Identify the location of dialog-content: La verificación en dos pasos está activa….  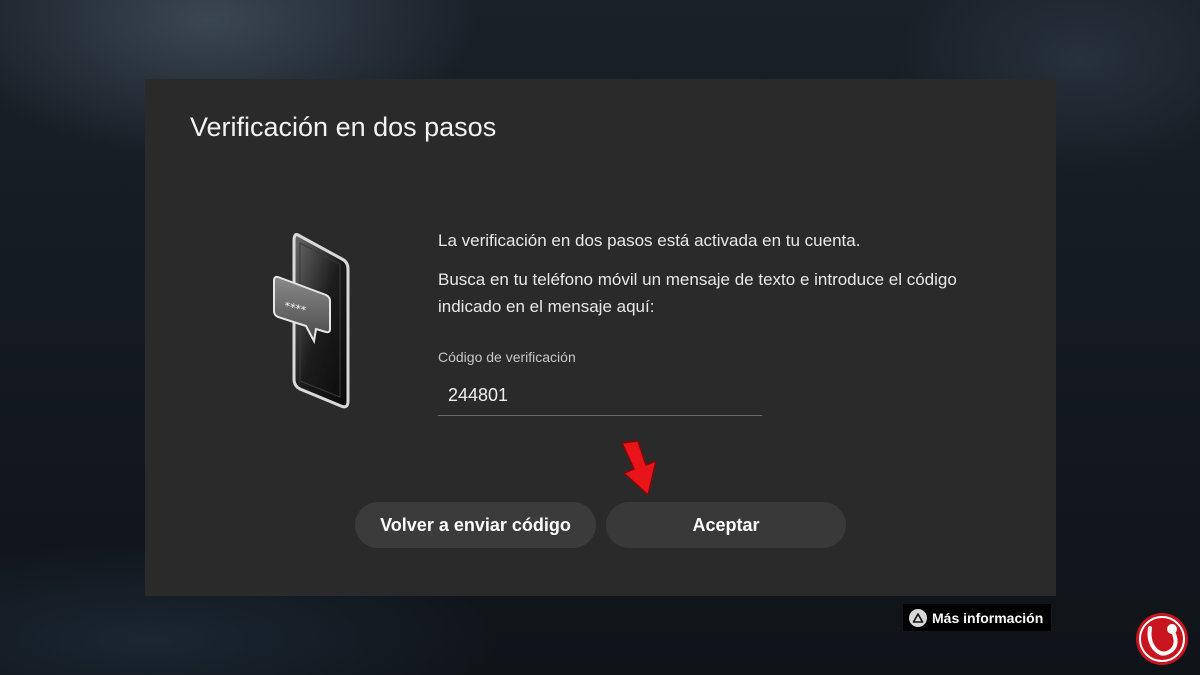
(718, 322).